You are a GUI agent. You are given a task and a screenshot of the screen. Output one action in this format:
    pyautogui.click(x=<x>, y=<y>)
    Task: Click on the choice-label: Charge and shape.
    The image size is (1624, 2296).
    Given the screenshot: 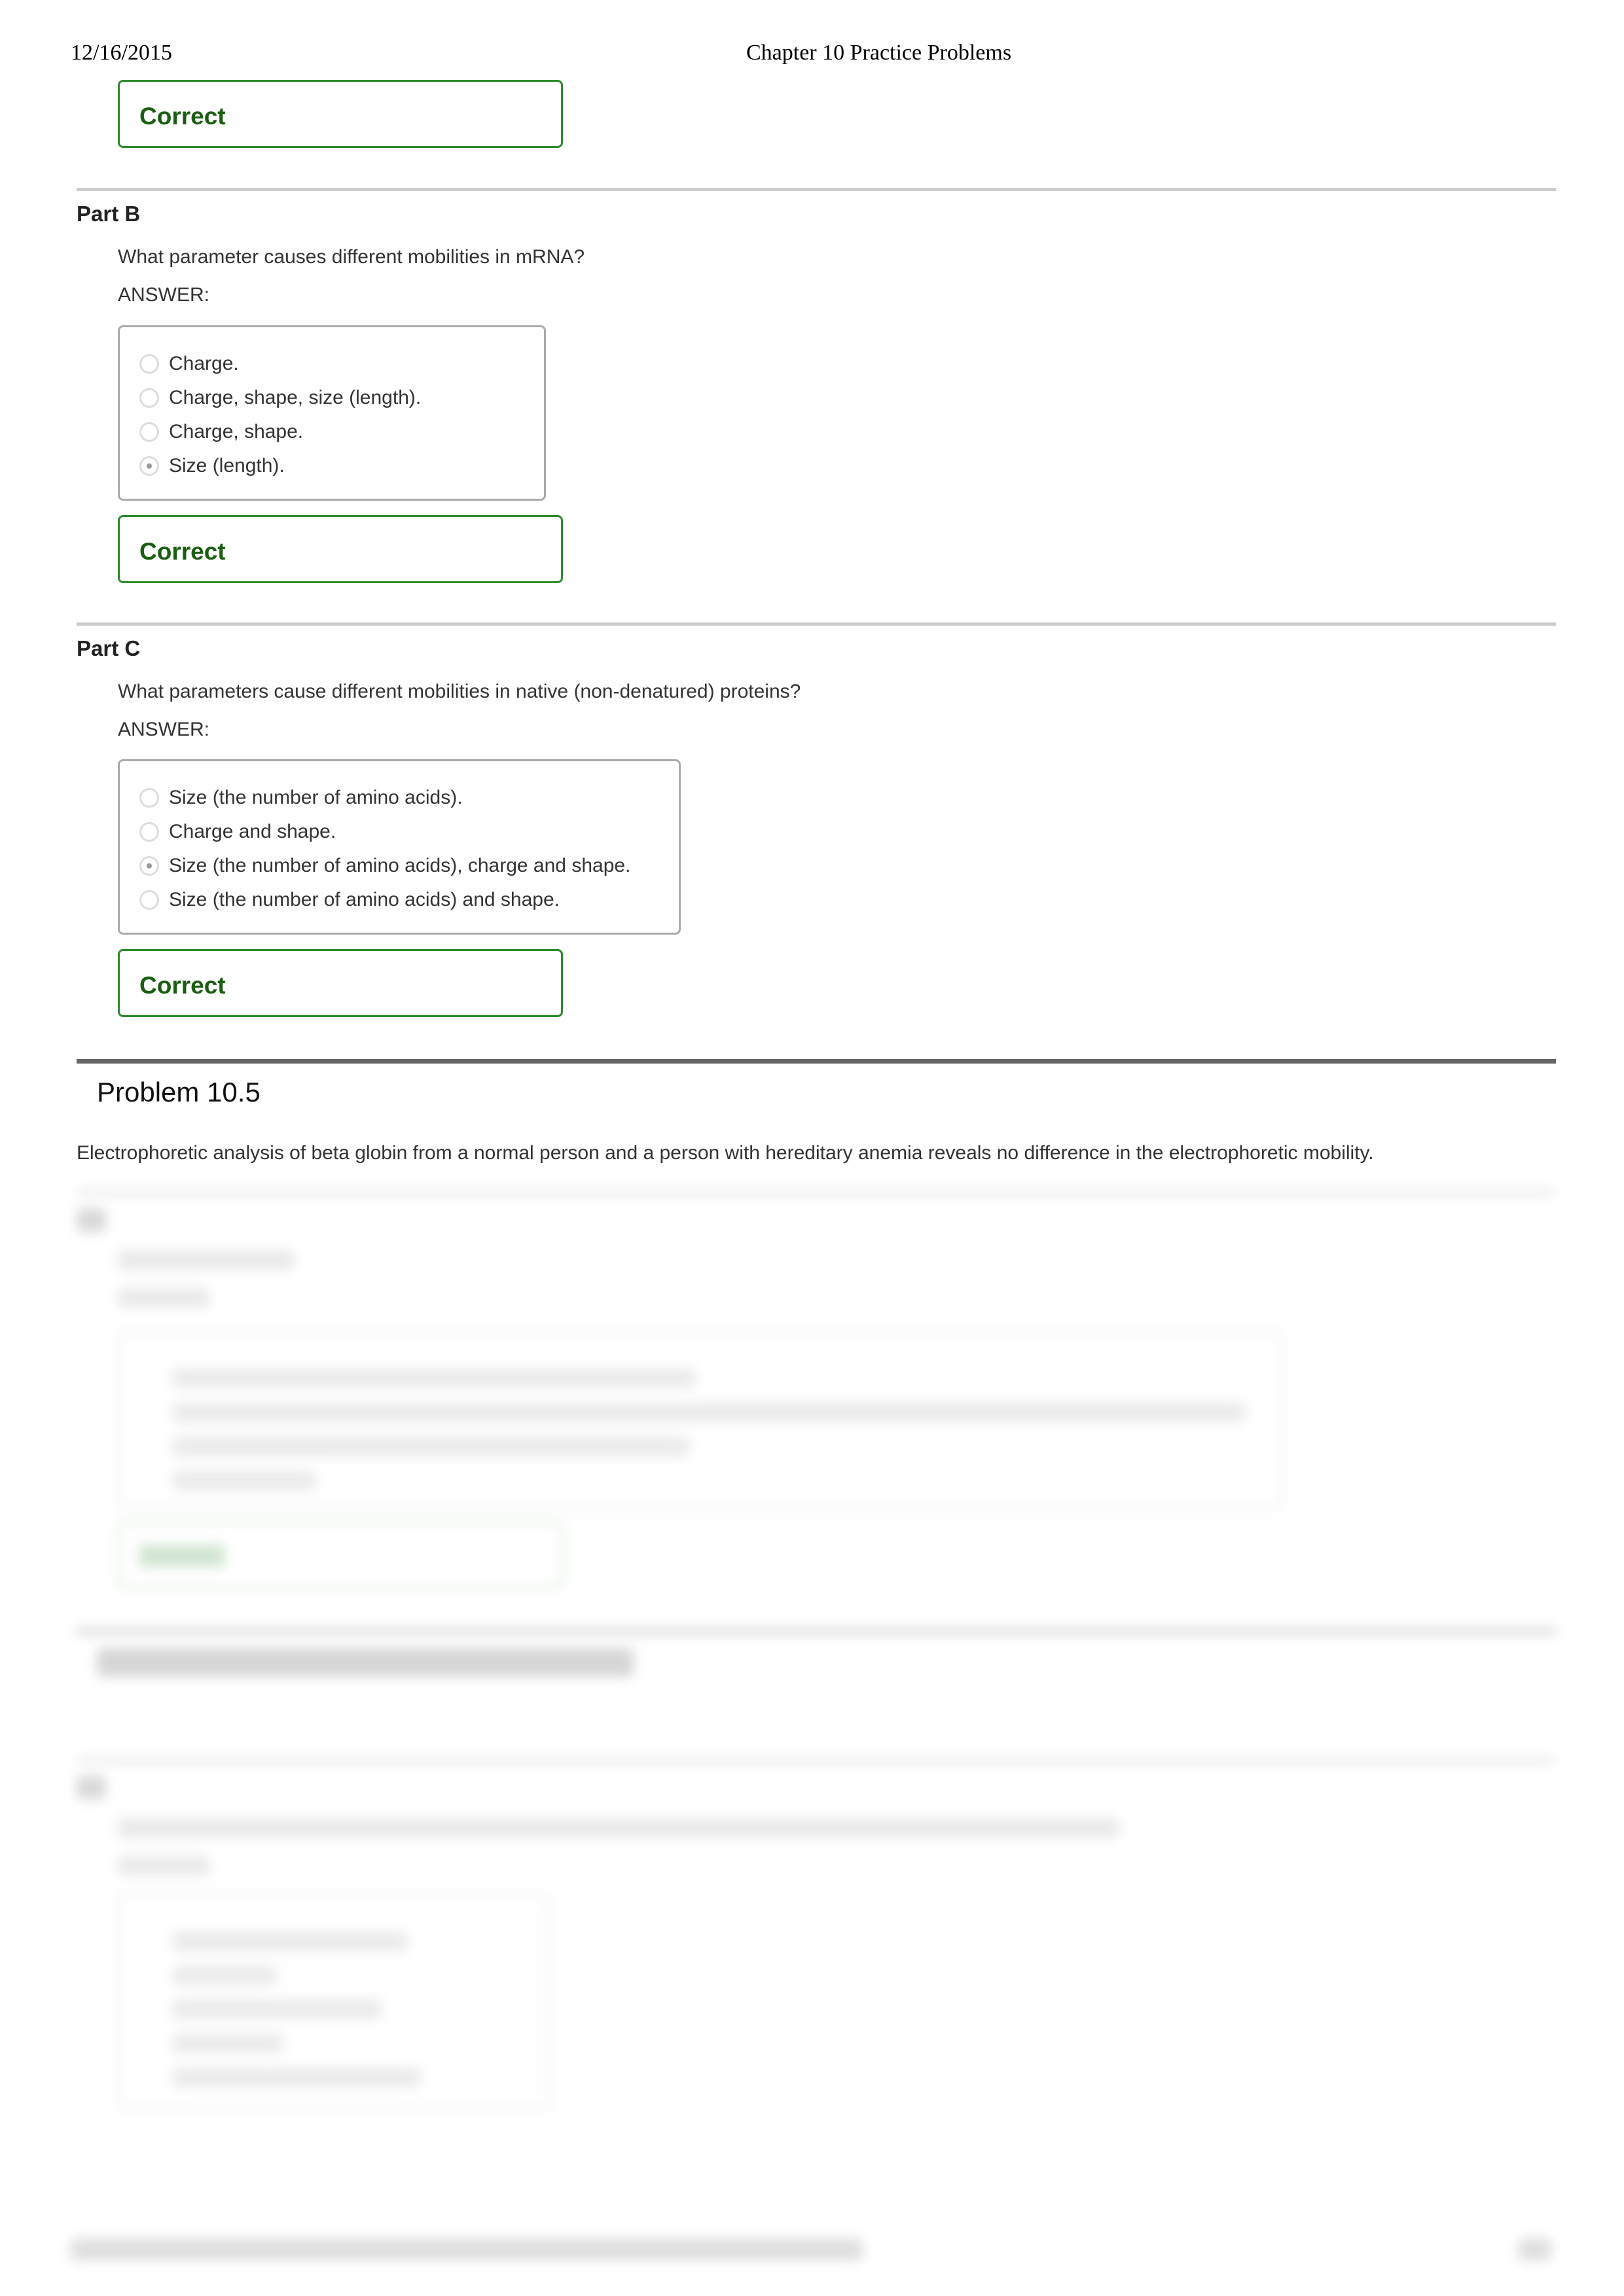 What is the action you would take?
    pyautogui.click(x=252, y=832)
    